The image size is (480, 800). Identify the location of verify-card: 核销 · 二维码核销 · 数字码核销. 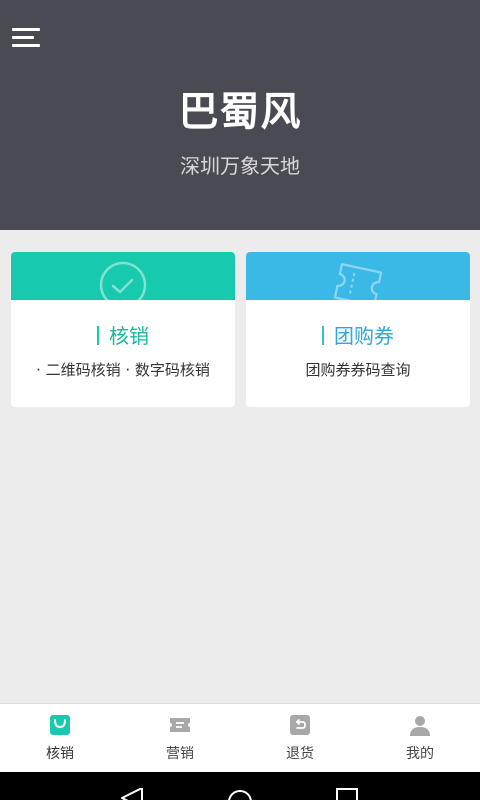
(123, 329).